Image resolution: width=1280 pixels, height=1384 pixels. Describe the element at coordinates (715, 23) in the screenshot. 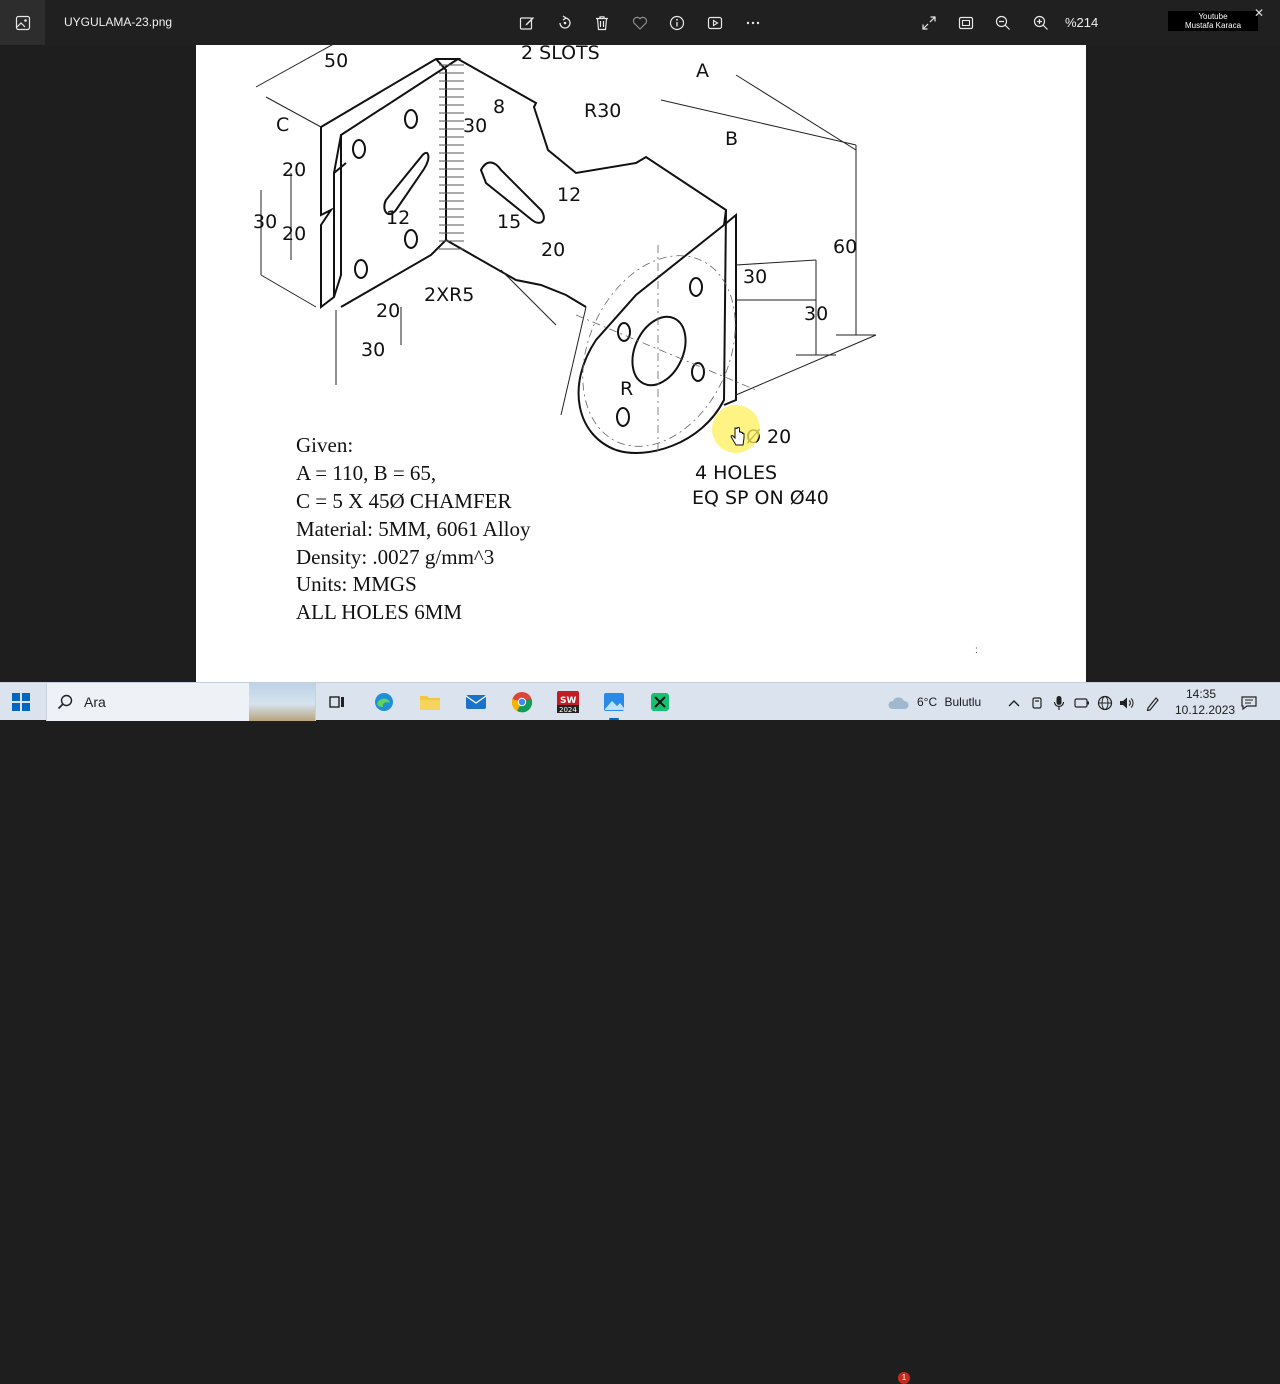

I see `slideshow-icon` at that location.